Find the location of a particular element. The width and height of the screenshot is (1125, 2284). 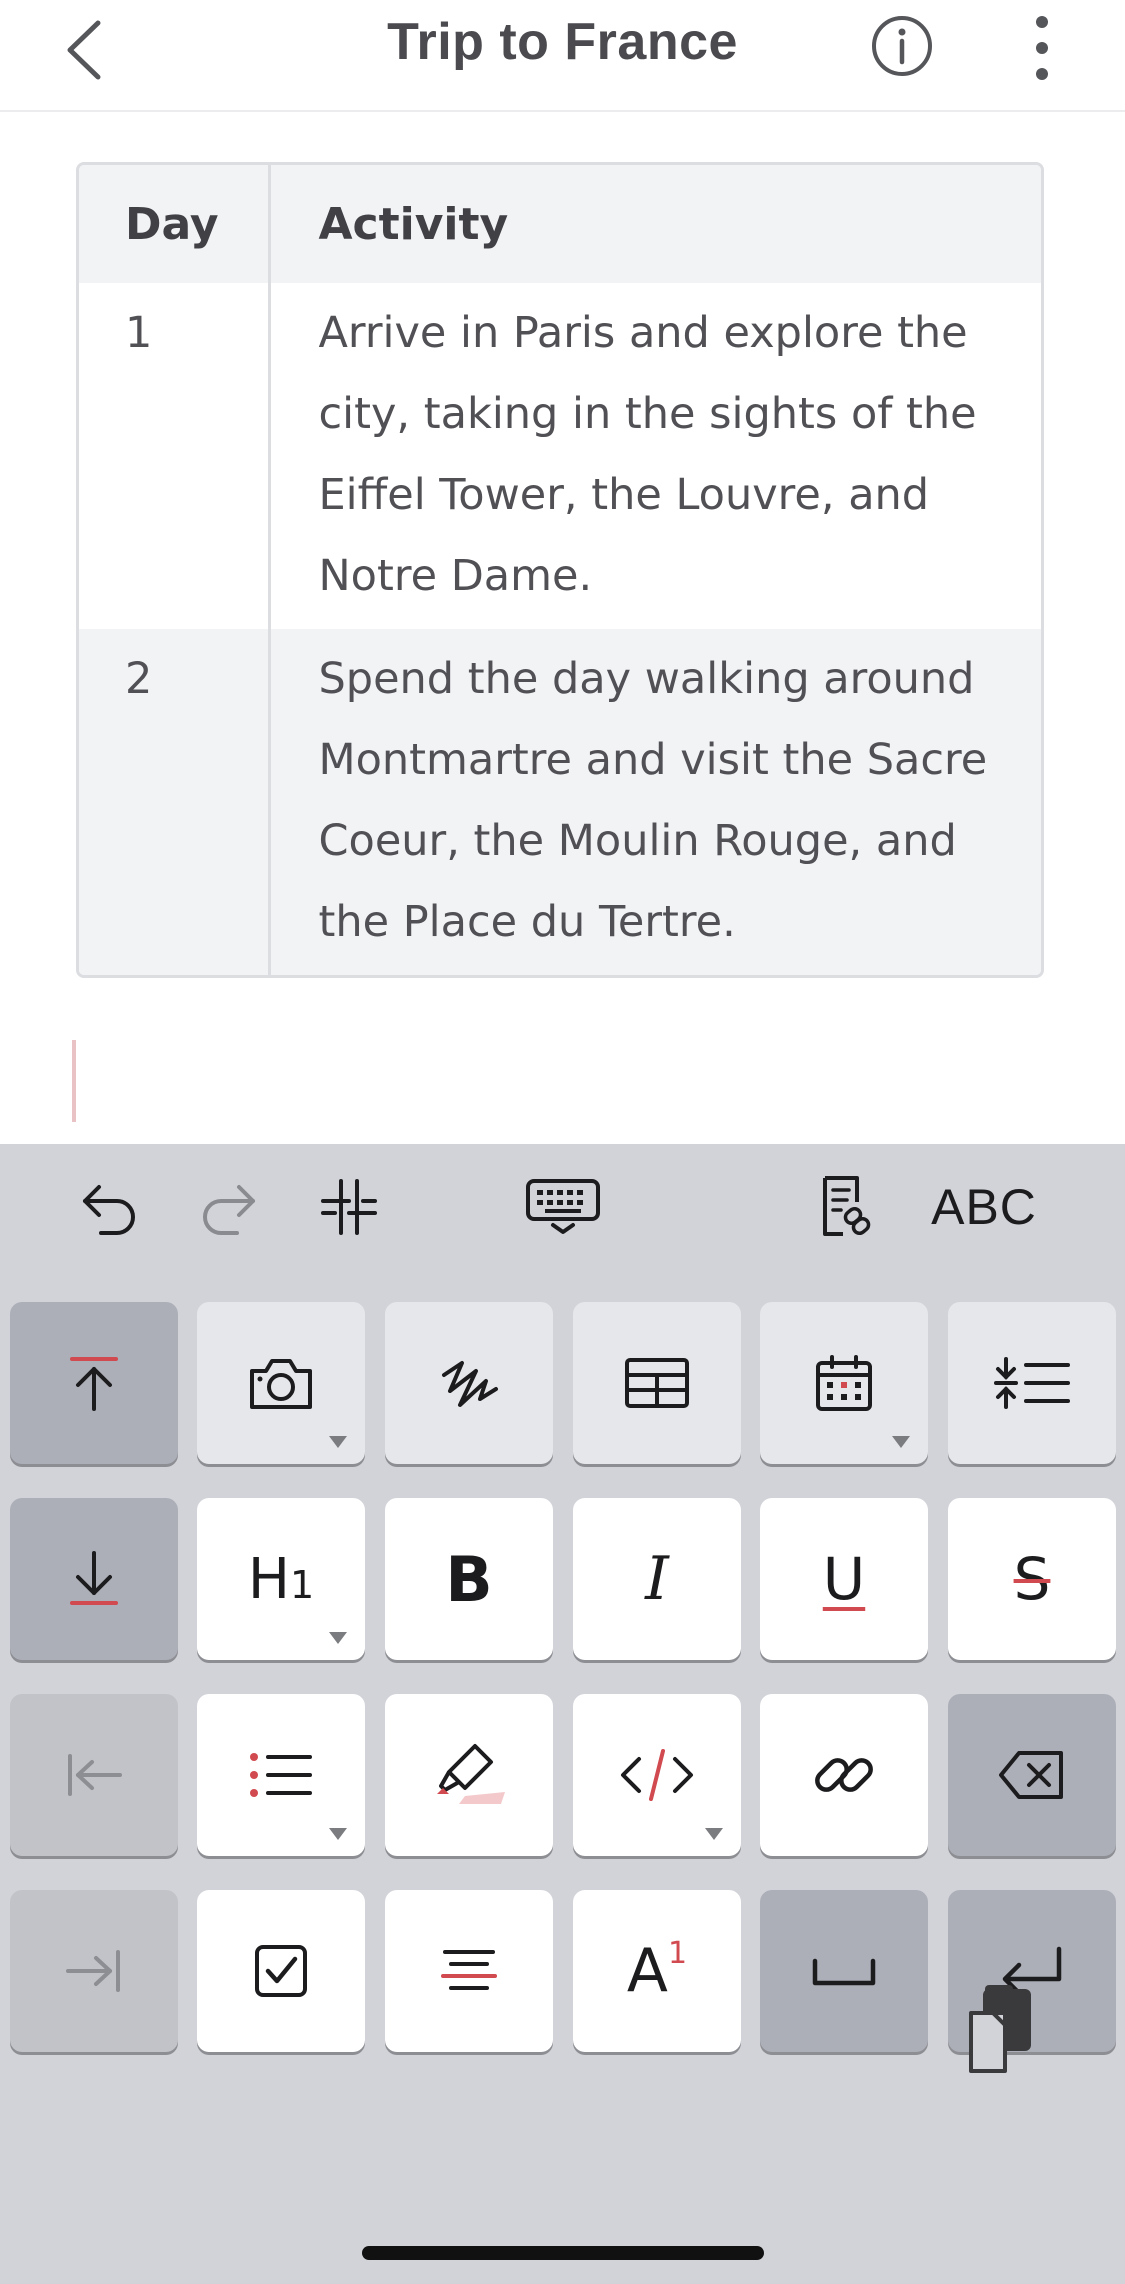

superscript-key: A1 is located at coordinates (657, 1971).